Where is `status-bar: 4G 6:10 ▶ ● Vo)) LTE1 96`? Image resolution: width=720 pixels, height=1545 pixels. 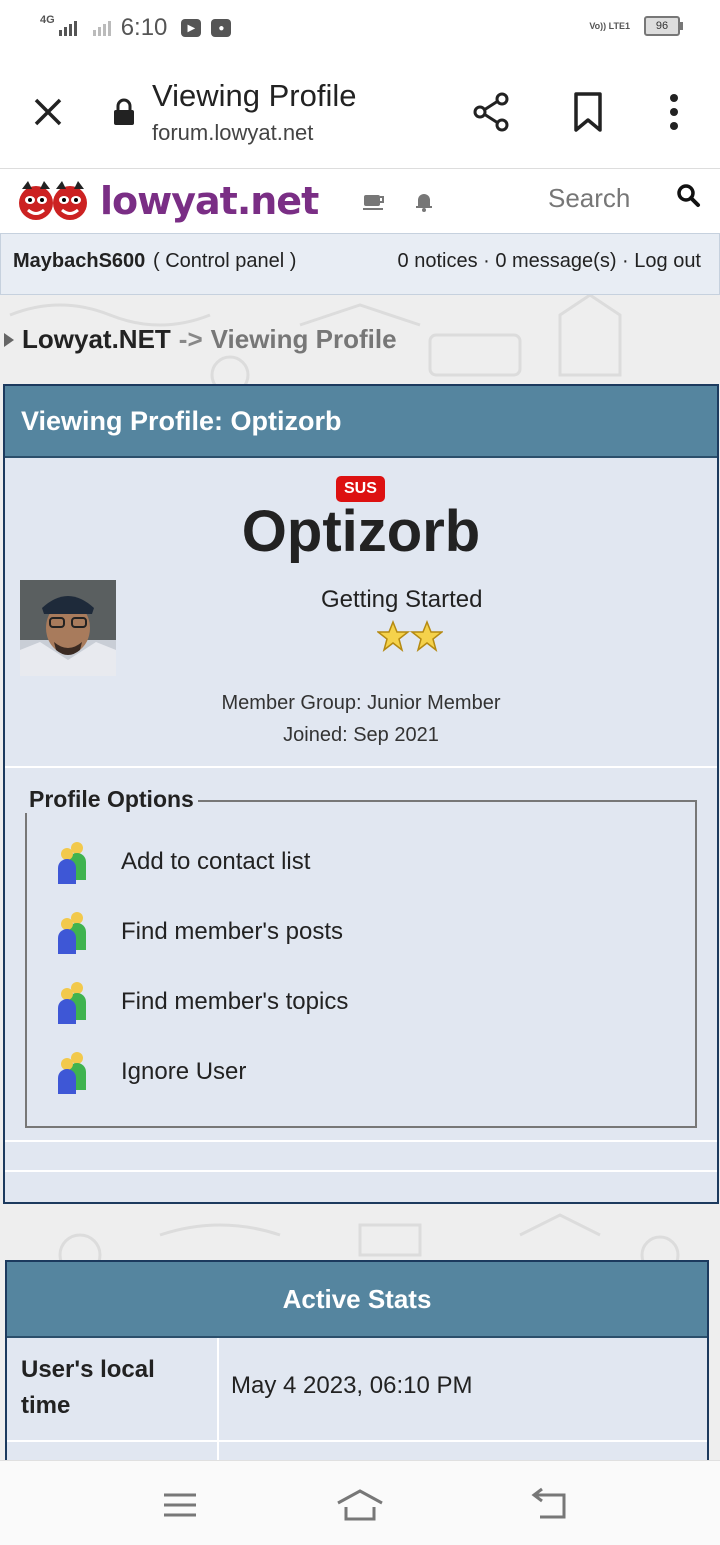
status-bar: 4G 6:10 ▶ ● Vo)) LTE1 96 is located at coordinates (360, 29).